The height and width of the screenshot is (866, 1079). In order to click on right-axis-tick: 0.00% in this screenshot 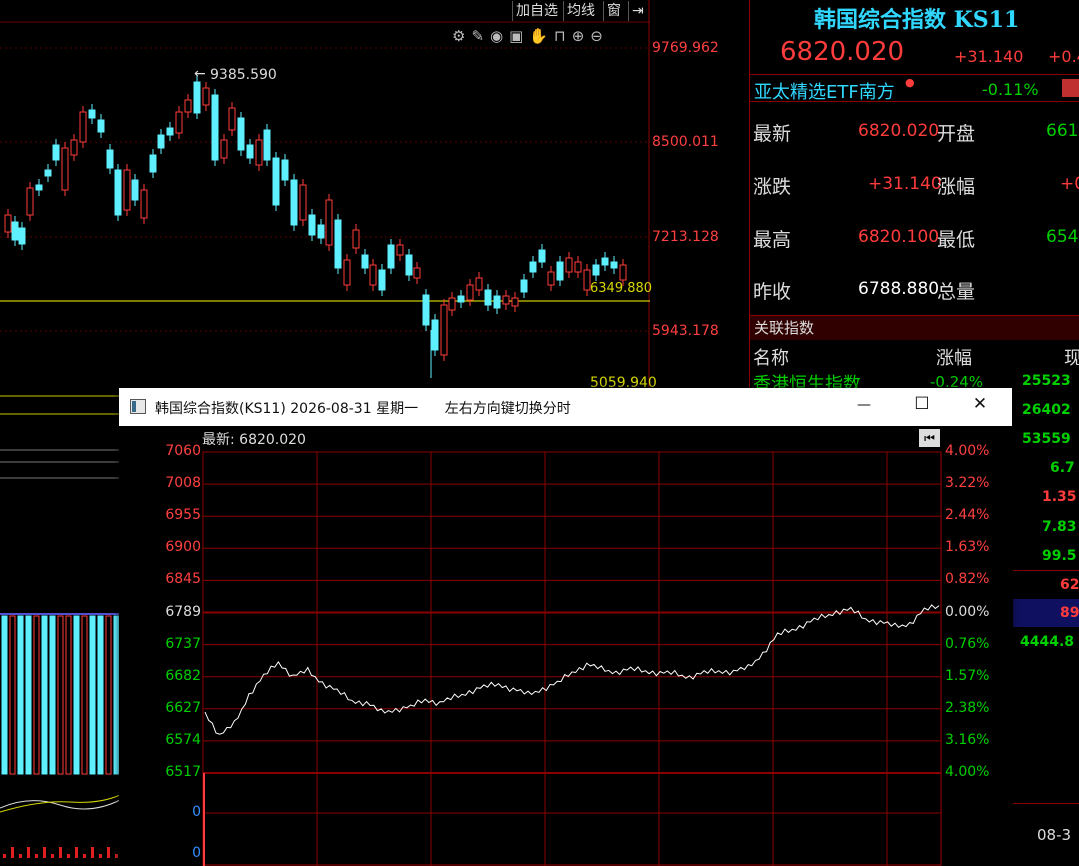, I will do `click(967, 611)`.